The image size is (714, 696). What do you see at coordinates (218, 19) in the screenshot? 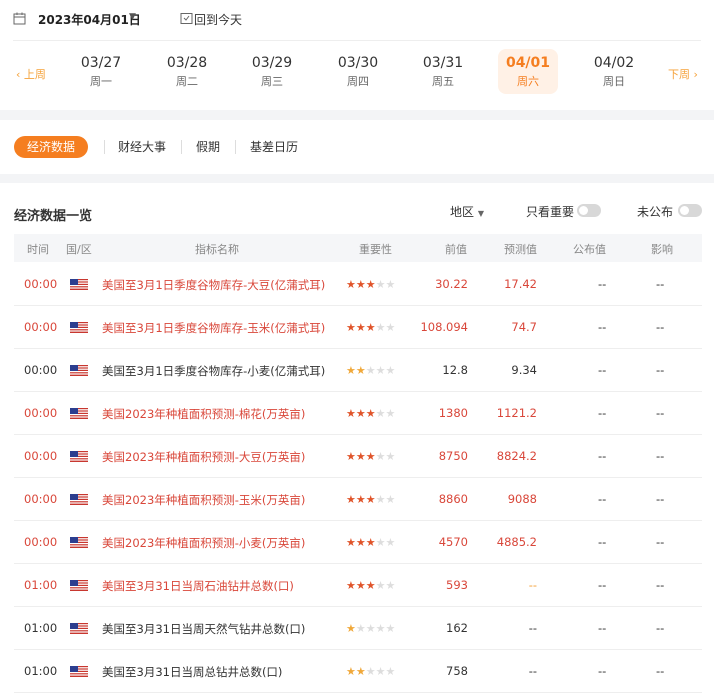
I see `back-to-today-link: 回到今天` at bounding box center [218, 19].